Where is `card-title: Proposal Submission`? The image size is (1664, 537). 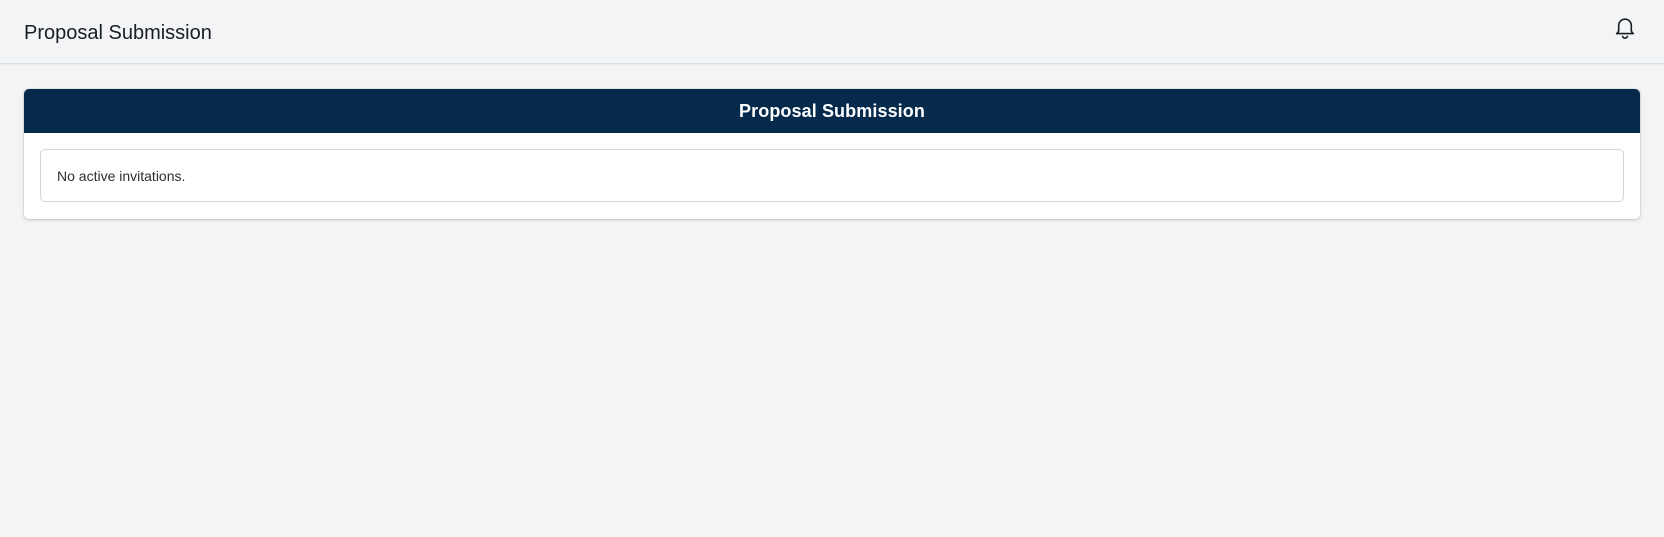 card-title: Proposal Submission is located at coordinates (832, 110).